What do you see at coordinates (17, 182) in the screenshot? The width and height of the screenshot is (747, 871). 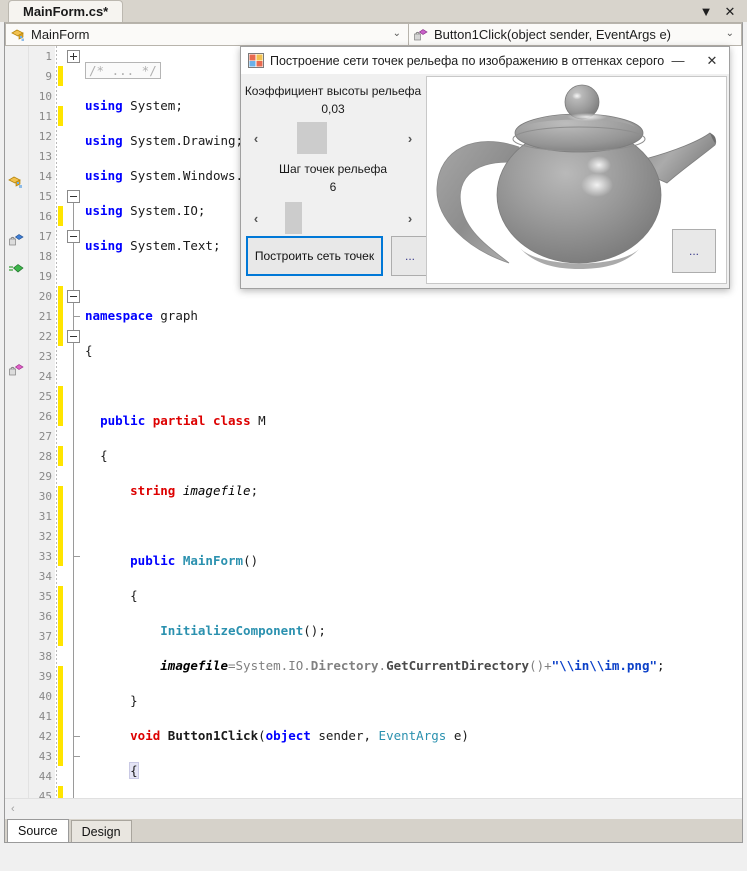 I see `class-marker-icon` at bounding box center [17, 182].